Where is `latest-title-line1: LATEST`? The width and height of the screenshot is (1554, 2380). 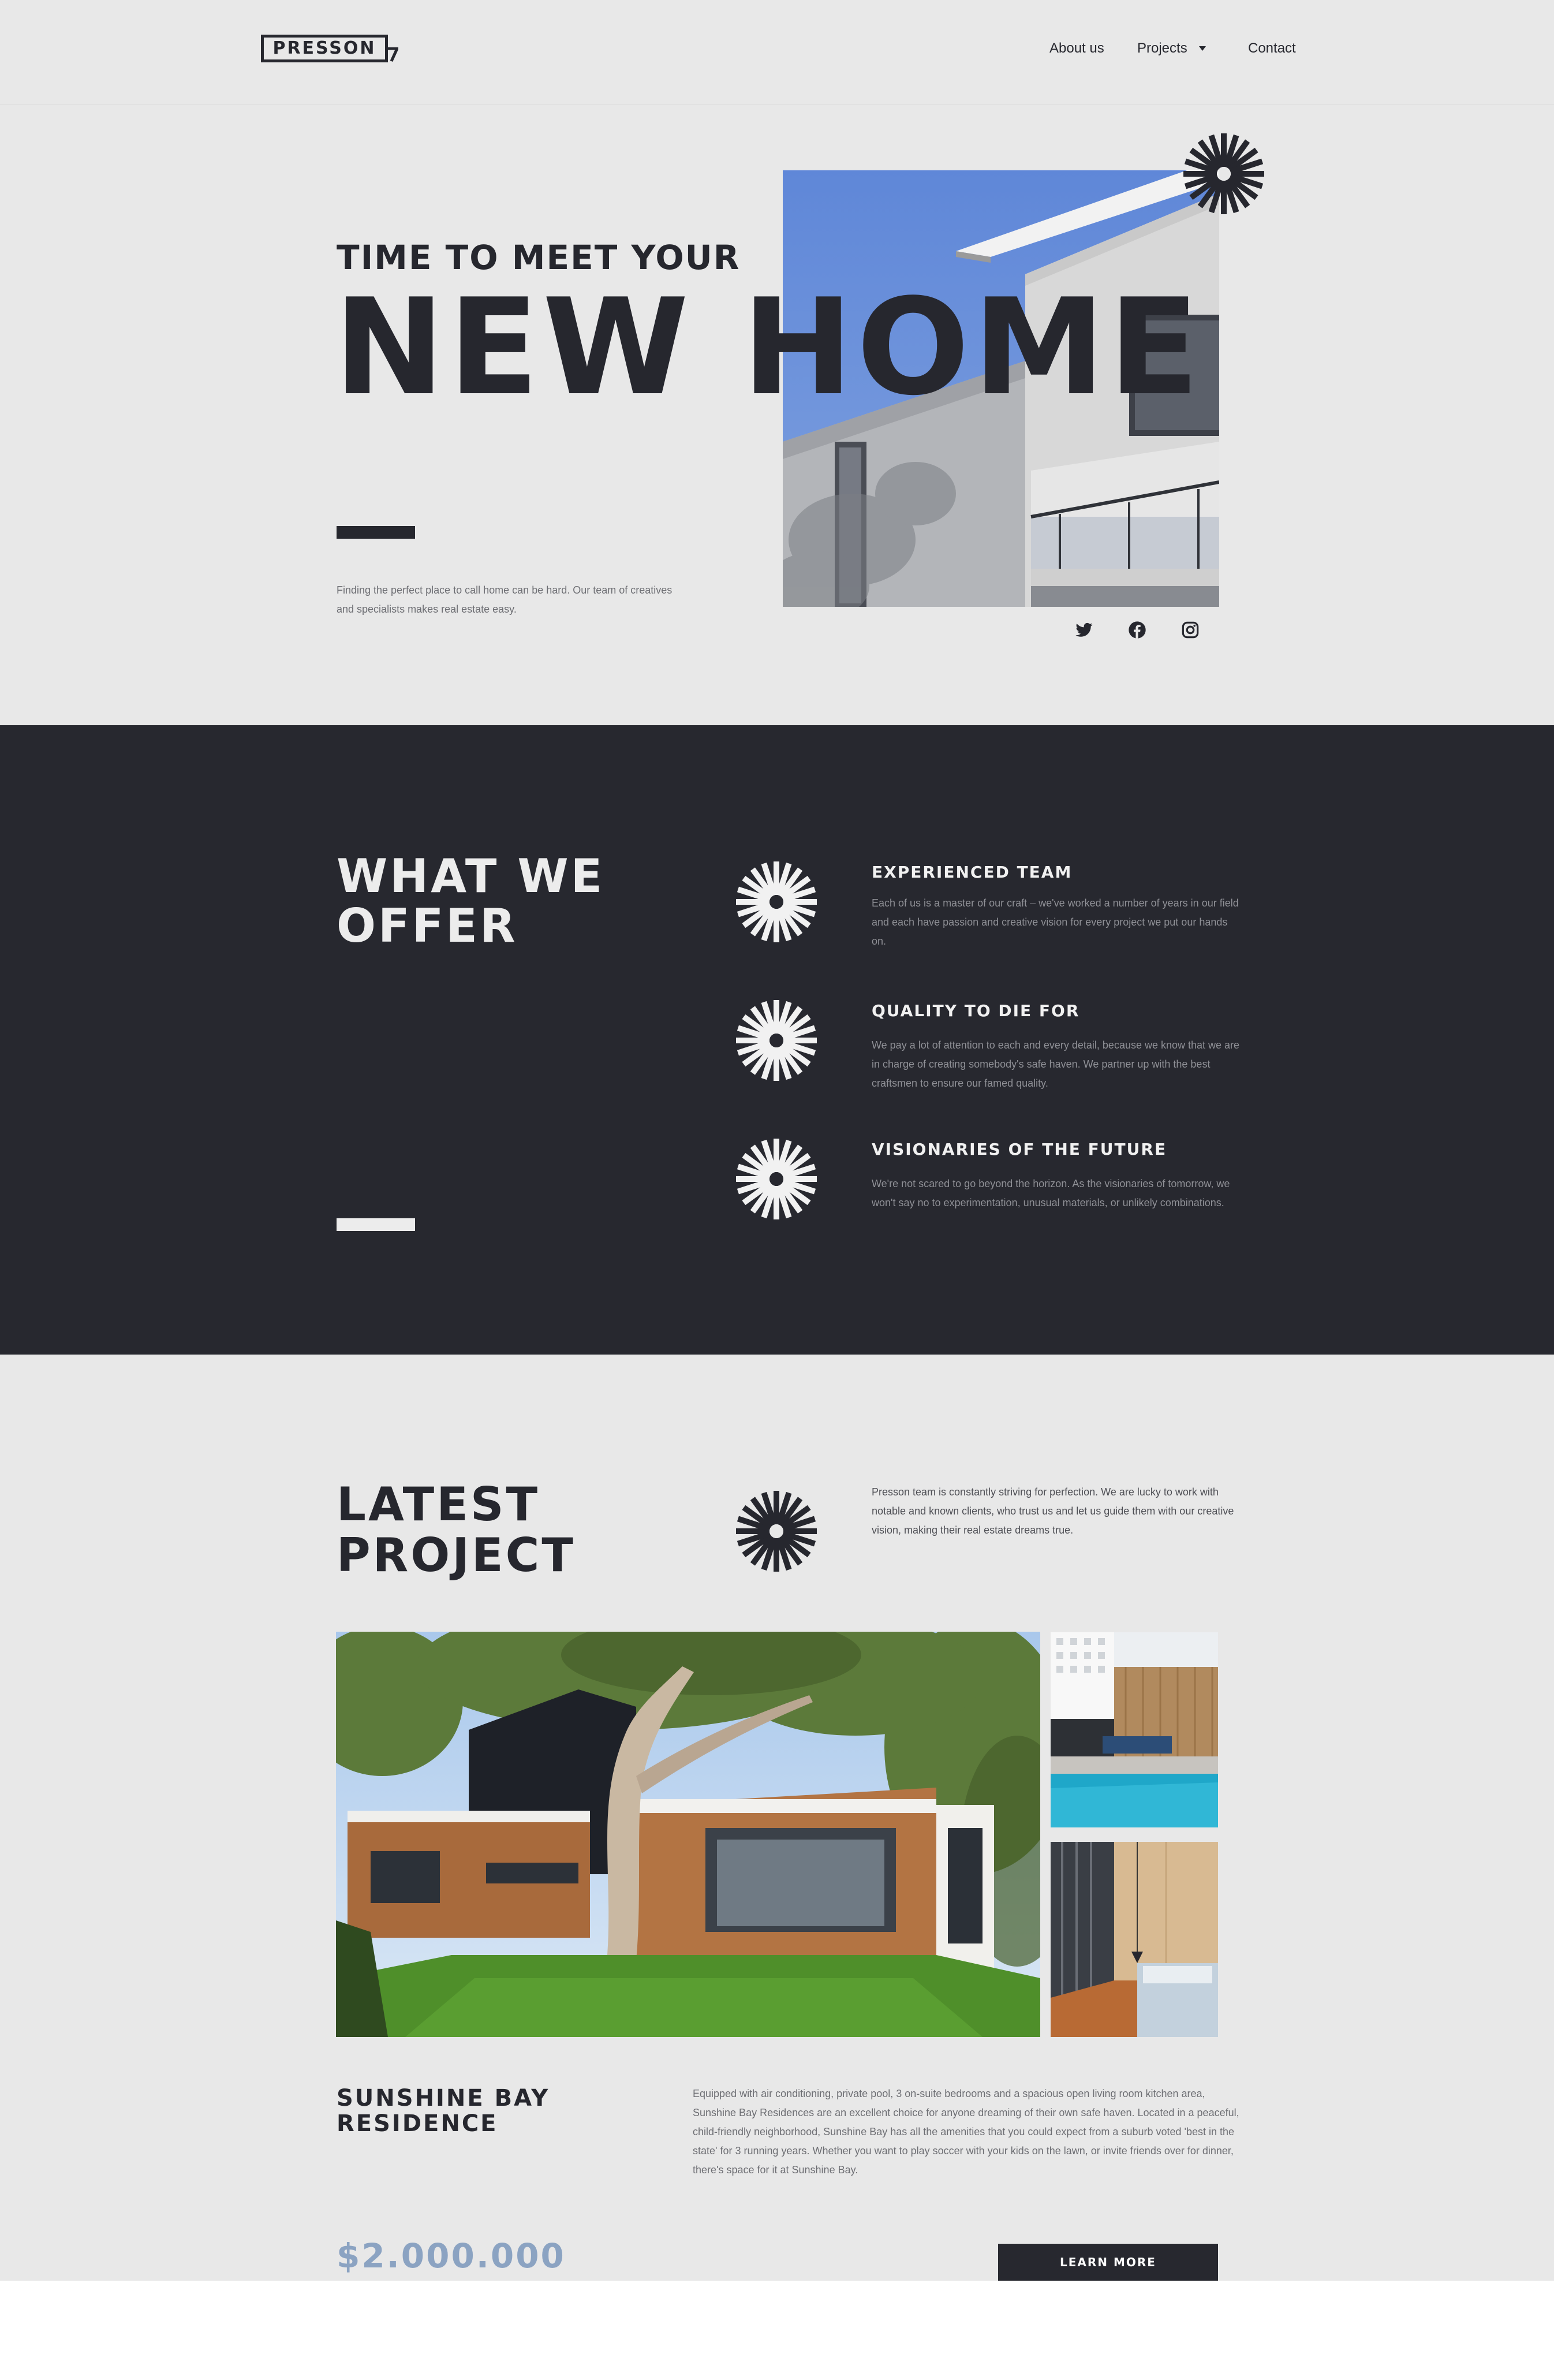
latest-title-line1: LATEST is located at coordinates (438, 1504).